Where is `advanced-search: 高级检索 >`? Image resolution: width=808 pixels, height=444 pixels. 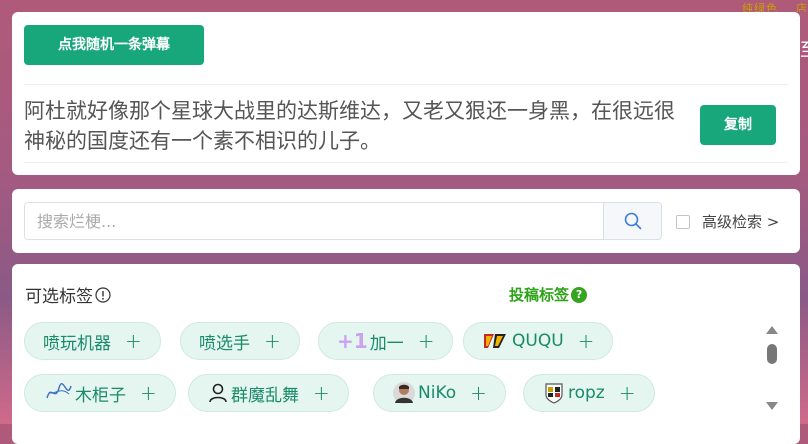 advanced-search: 高级检索 > is located at coordinates (727, 221).